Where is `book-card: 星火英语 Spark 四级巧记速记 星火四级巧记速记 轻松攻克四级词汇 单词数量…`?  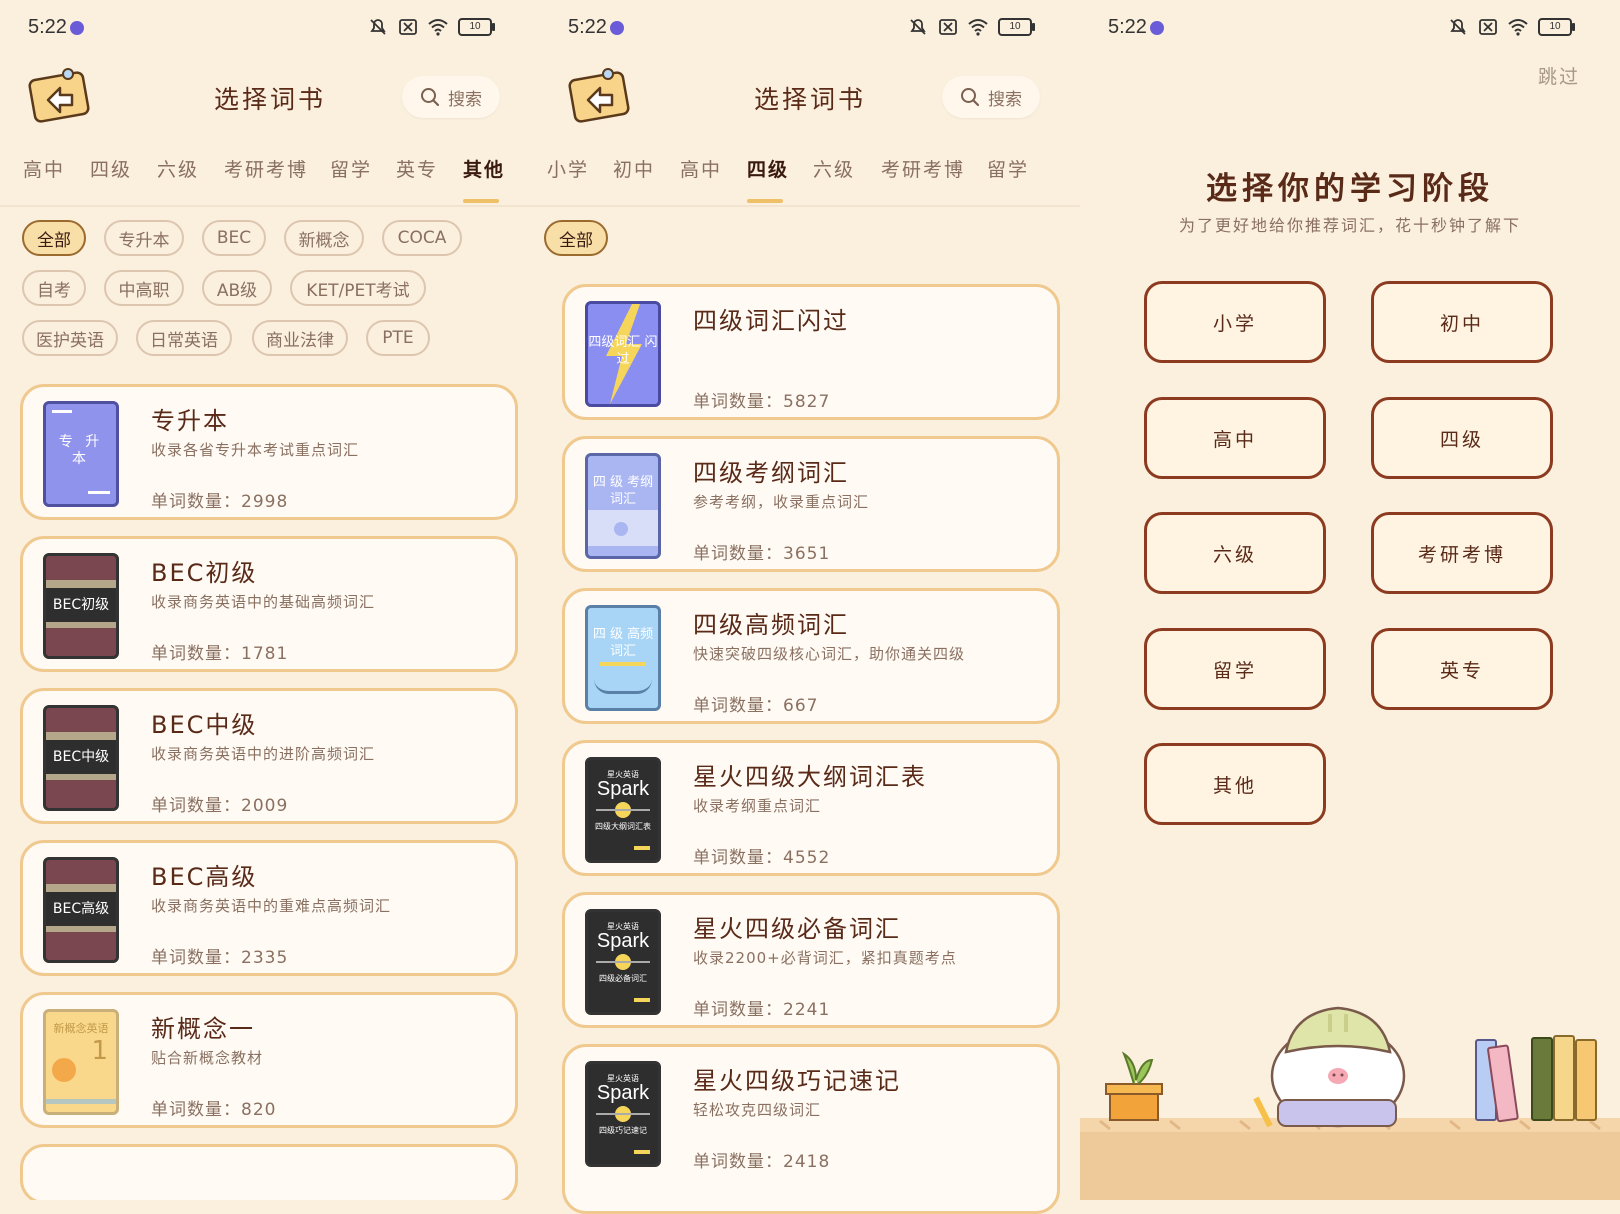
book-card: 星火英语 Spark 四级巧记速记 星火四级巧记速记 轻松攻克四级词汇 单词数量… is located at coordinates (811, 1129).